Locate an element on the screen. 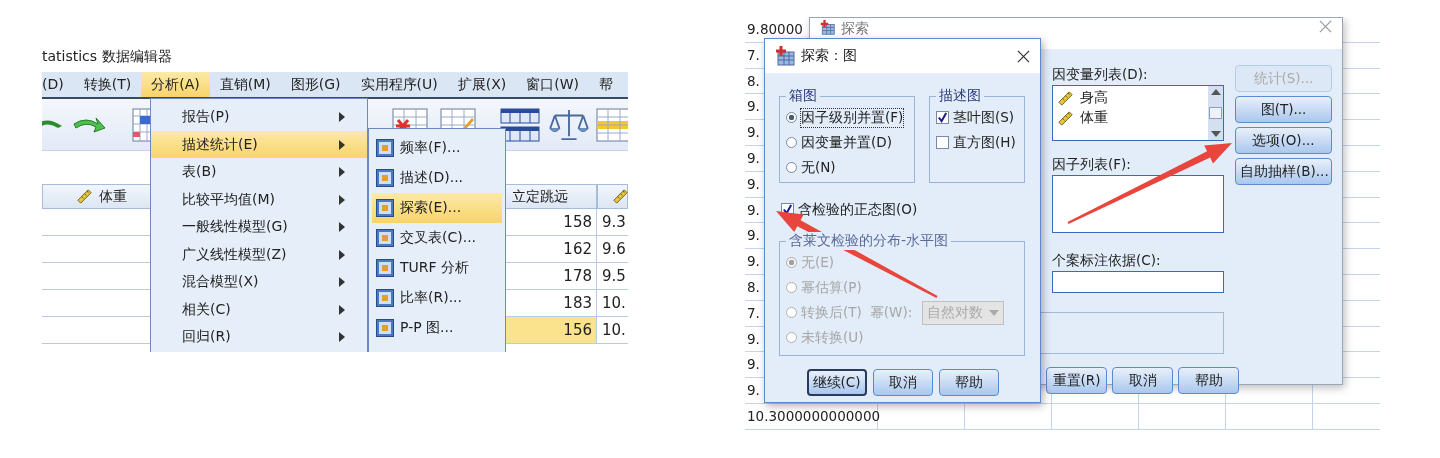 The image size is (1440, 458). list-item: 身高 is located at coordinates (1094, 98).